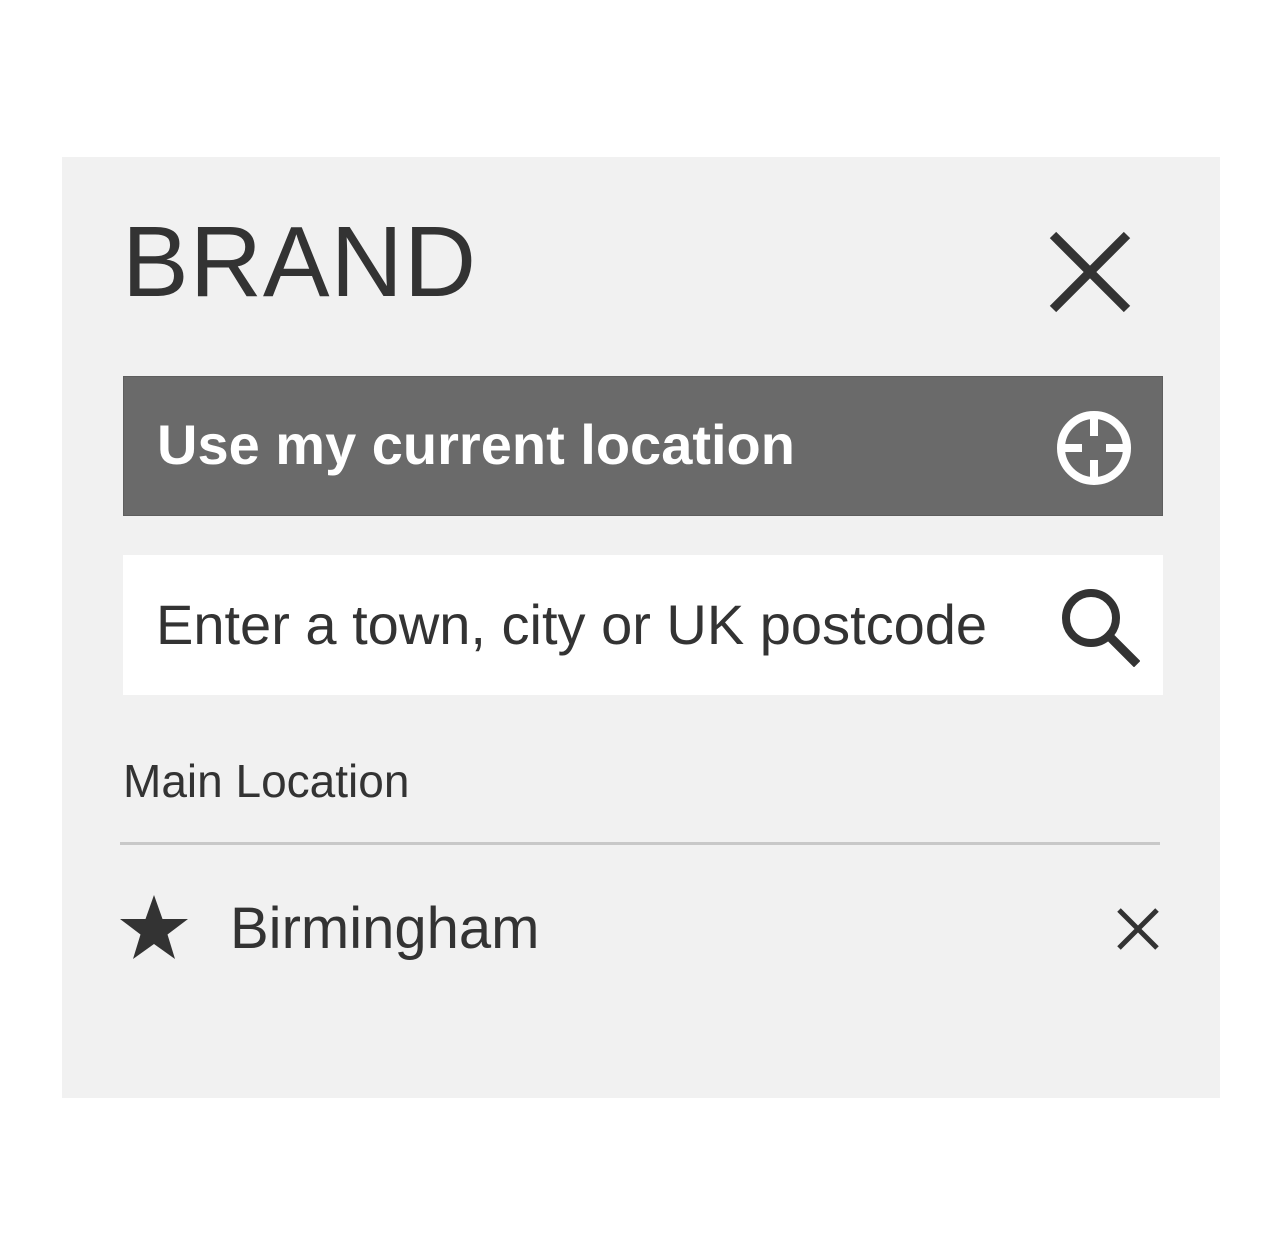 The image size is (1280, 1256). I want to click on divider, so click(640, 843).